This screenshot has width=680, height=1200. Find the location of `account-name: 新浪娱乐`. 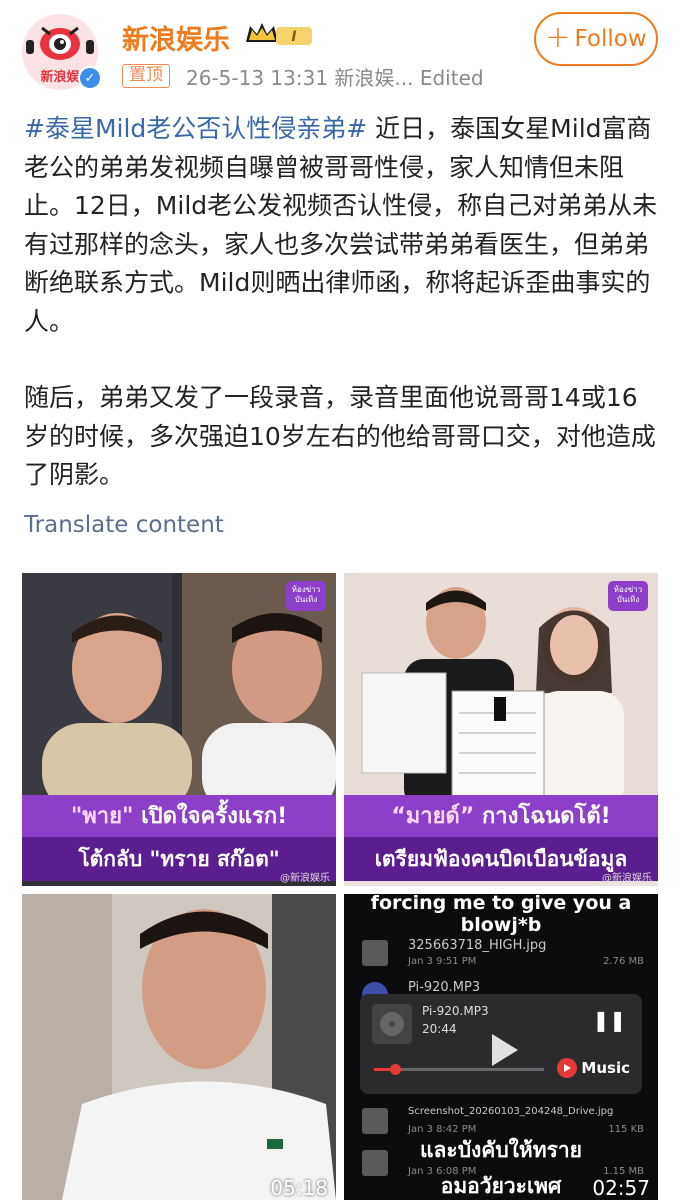

account-name: 新浪娱乐 is located at coordinates (176, 37).